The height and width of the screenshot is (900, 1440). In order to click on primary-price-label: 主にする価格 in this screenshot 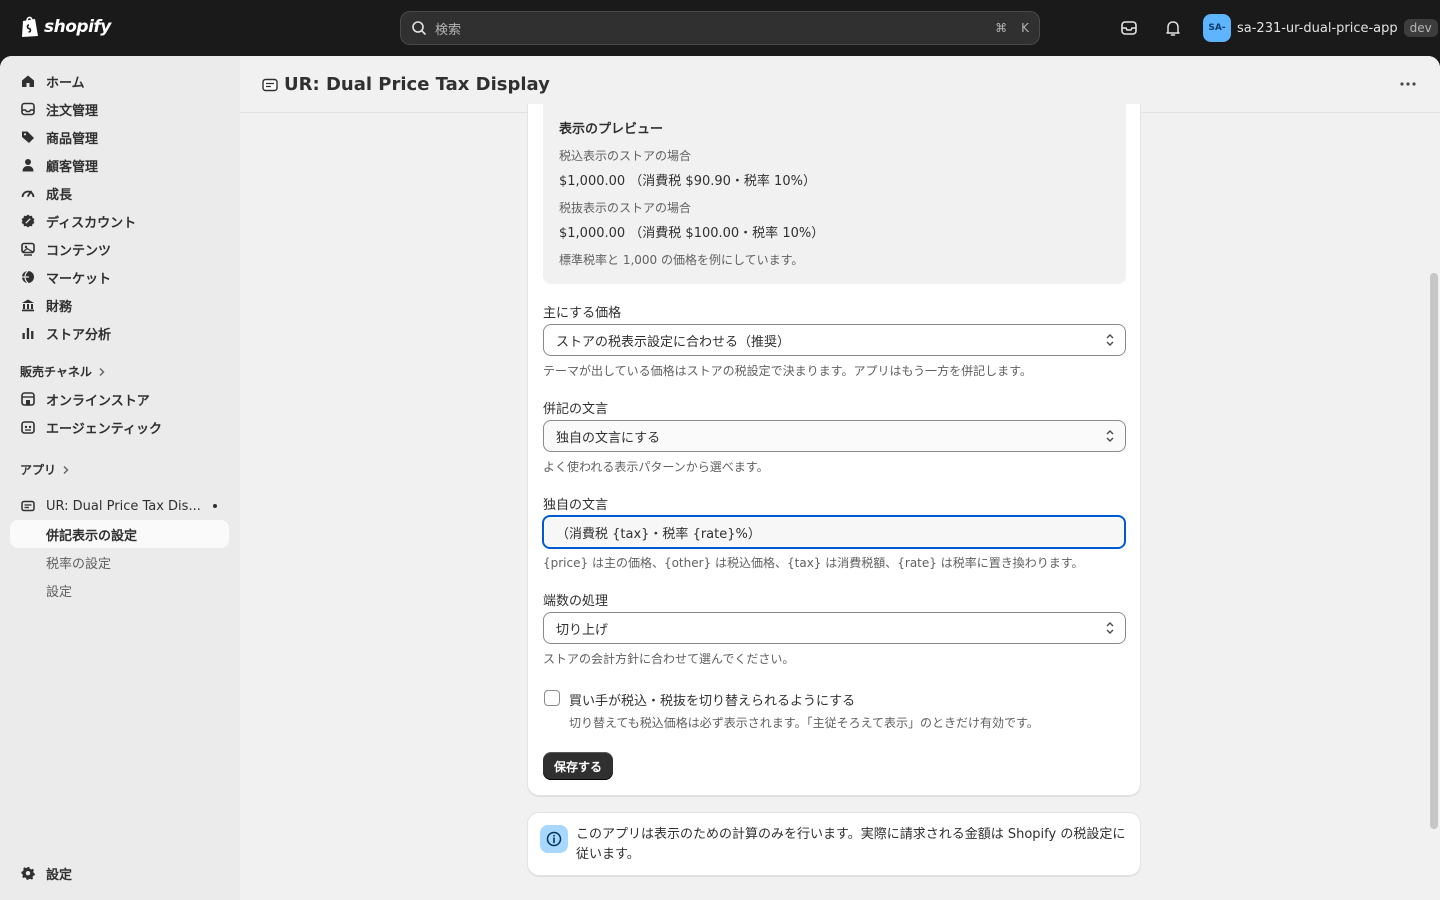, I will do `click(582, 313)`.